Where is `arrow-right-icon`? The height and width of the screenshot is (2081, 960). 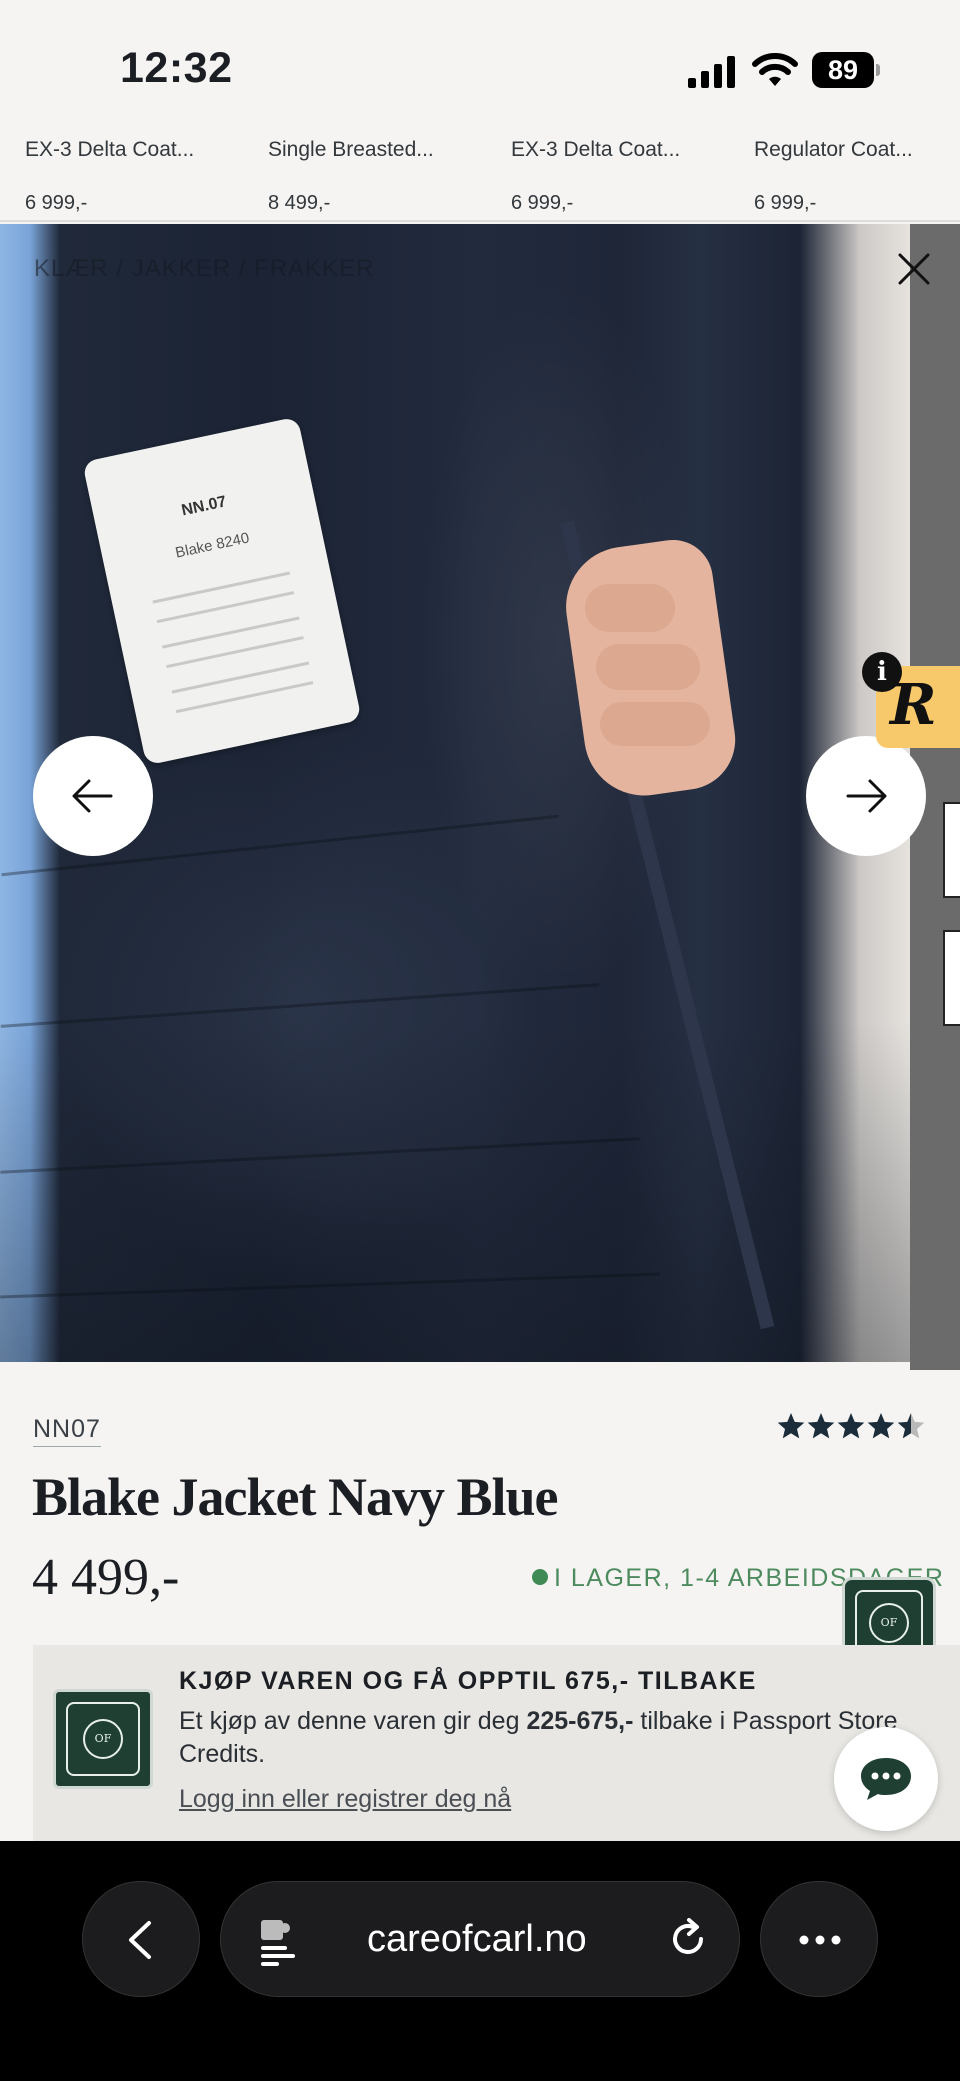 arrow-right-icon is located at coordinates (866, 796).